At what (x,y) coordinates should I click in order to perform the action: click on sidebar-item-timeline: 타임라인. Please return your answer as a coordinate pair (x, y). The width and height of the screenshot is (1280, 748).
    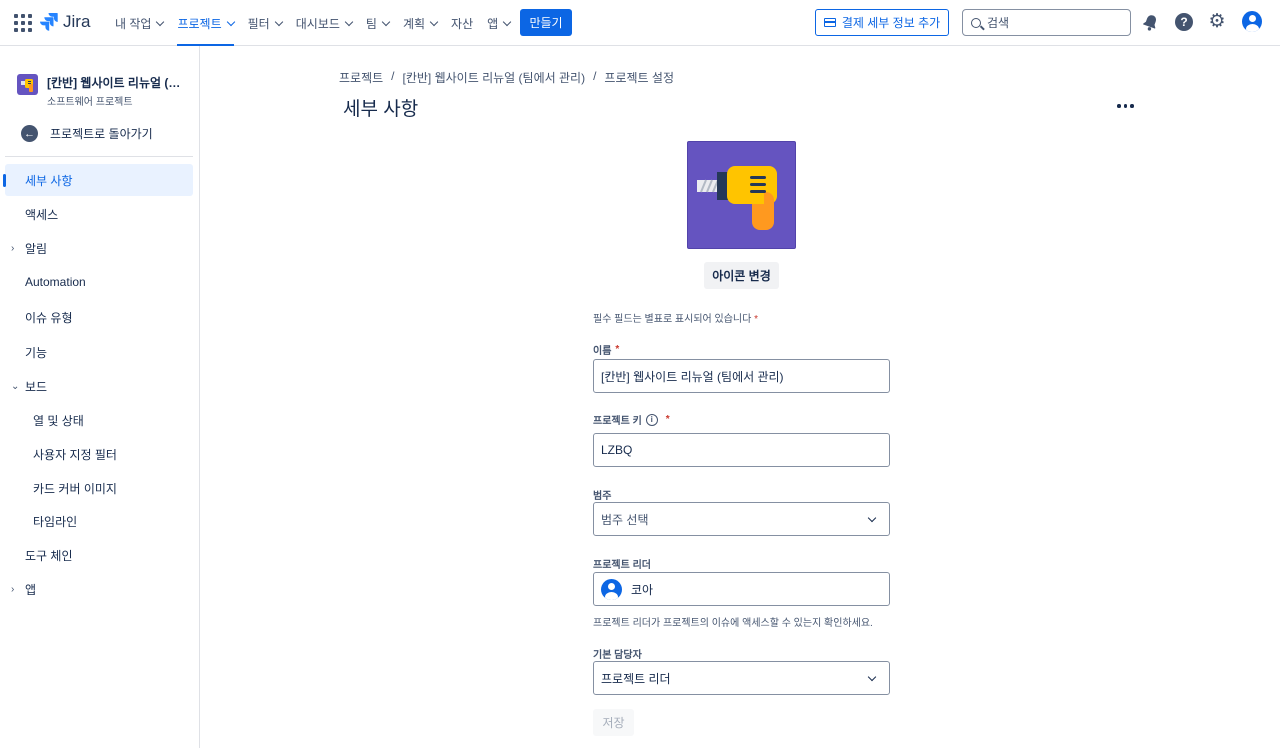
    Looking at the image, I should click on (99, 521).